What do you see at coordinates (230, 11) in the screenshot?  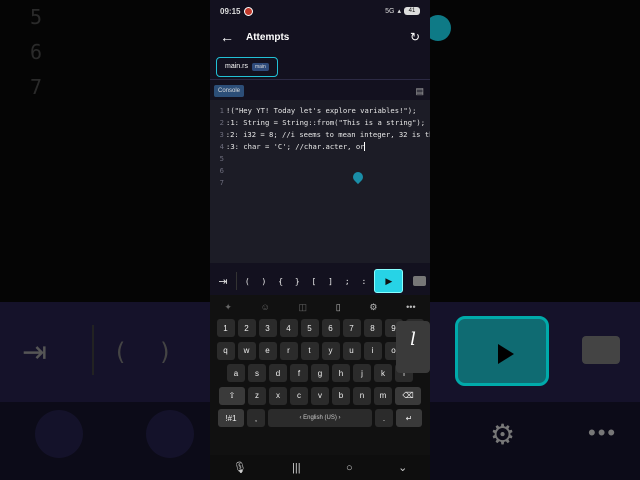 I see `status-time: 09:15` at bounding box center [230, 11].